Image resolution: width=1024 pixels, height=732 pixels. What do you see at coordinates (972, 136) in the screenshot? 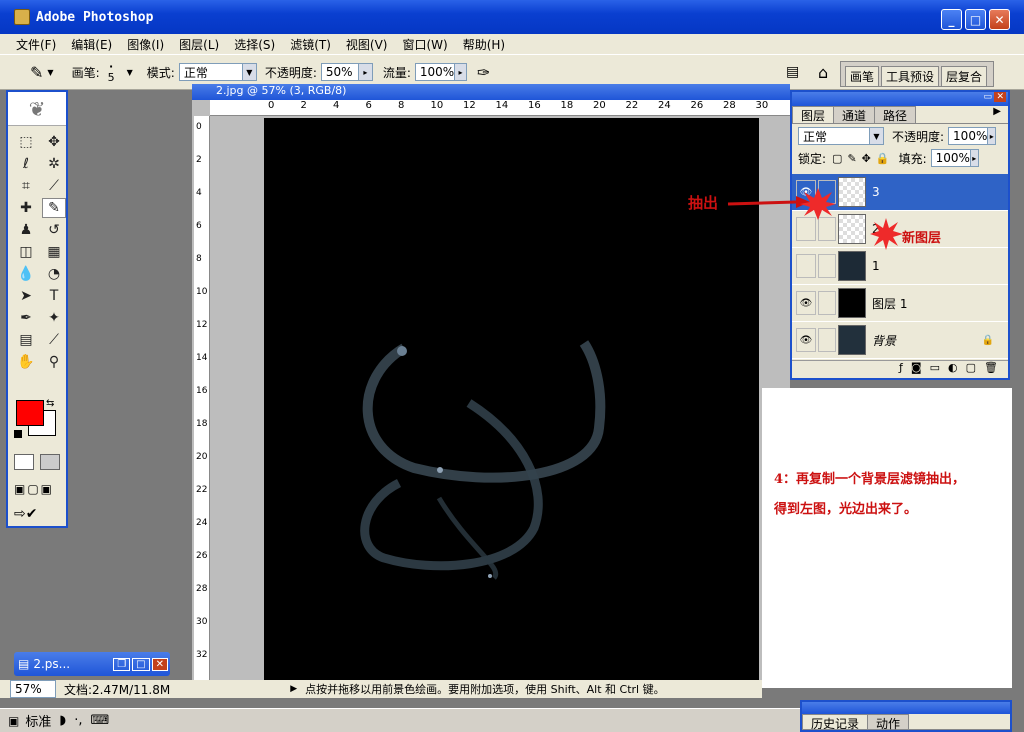
I see `layer-opacity-input: 100% ▸` at bounding box center [972, 136].